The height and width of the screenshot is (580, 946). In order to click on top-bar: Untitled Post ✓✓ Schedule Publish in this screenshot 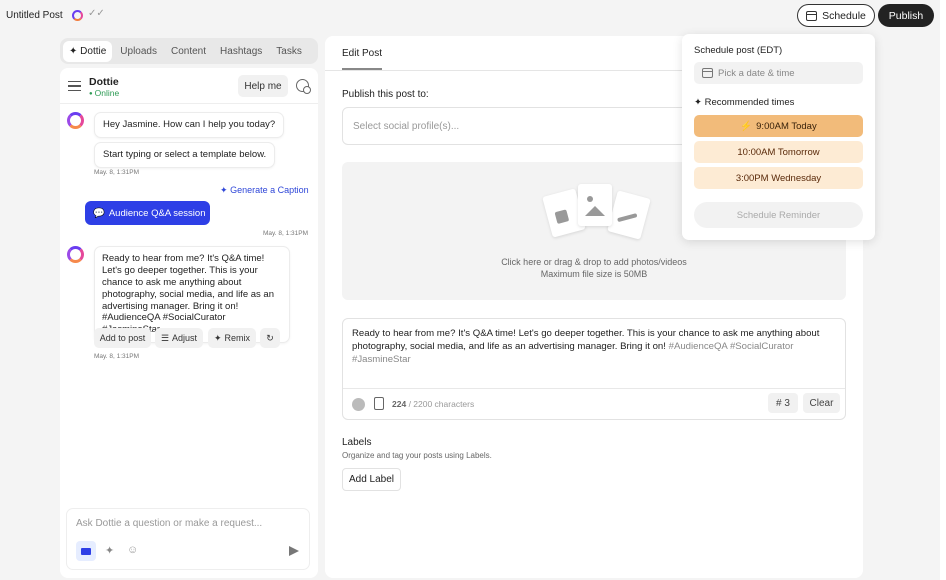, I will do `click(470, 16)`.